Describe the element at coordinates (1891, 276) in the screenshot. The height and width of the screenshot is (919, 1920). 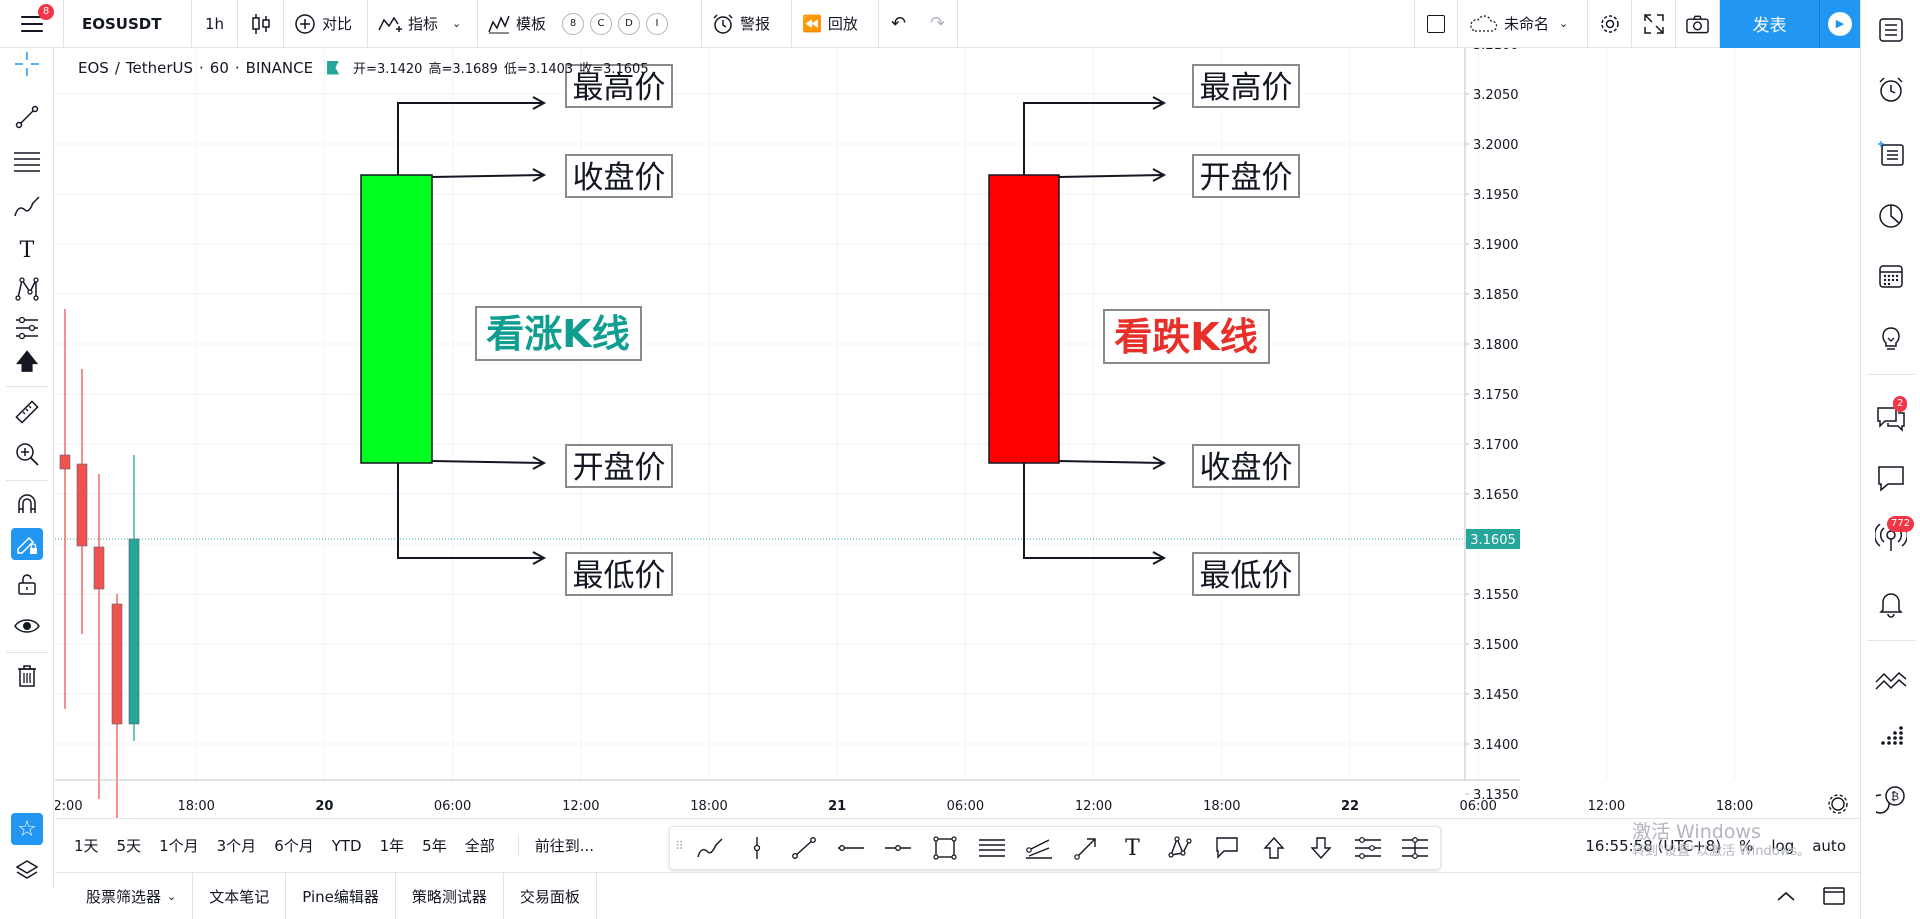
I see `calendar-button` at that location.